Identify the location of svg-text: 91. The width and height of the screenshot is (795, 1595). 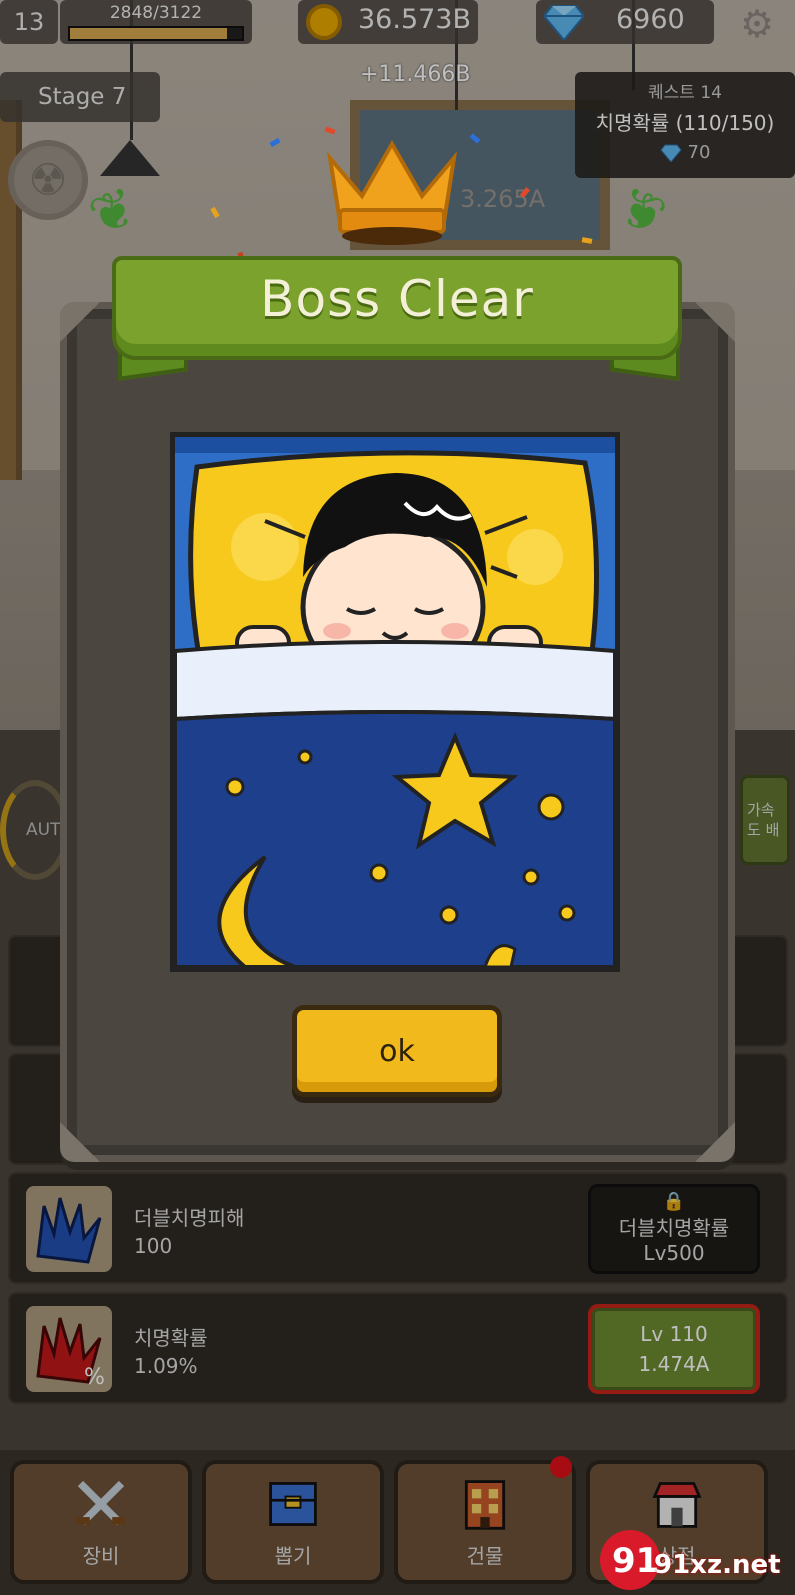
(635, 1561).